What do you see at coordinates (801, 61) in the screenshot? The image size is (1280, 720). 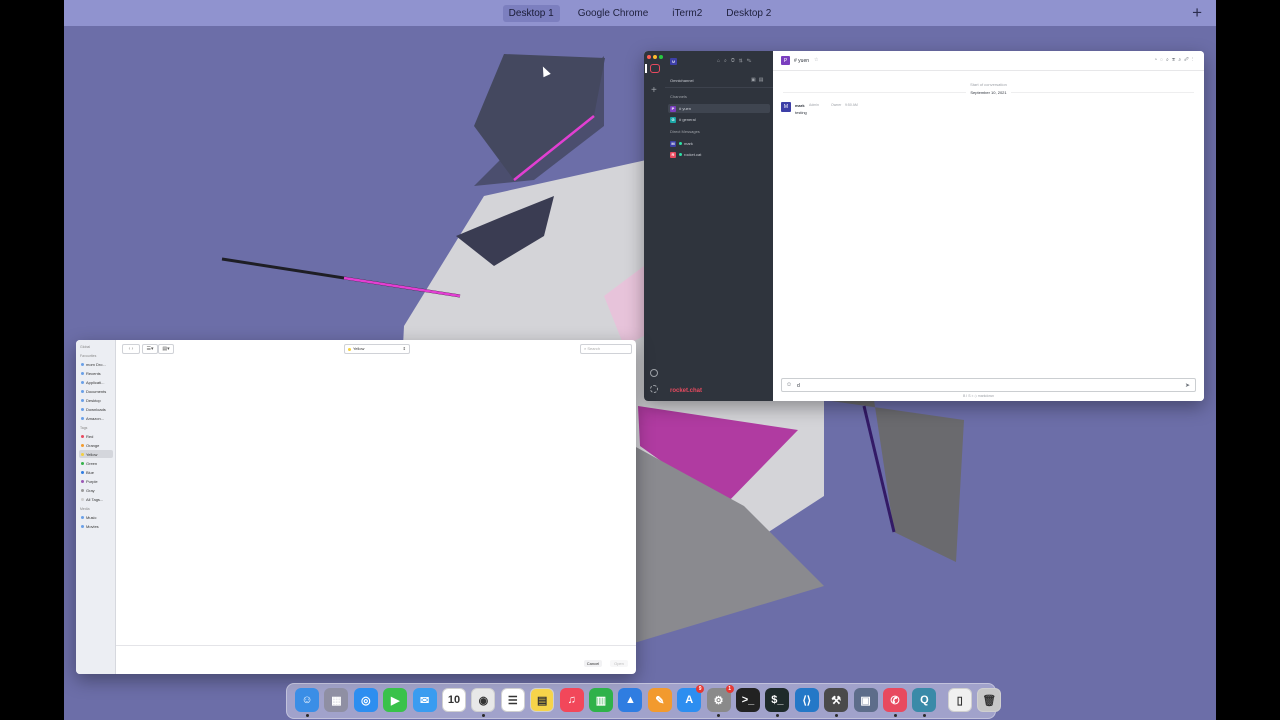 I see `room-title: # yuen` at bounding box center [801, 61].